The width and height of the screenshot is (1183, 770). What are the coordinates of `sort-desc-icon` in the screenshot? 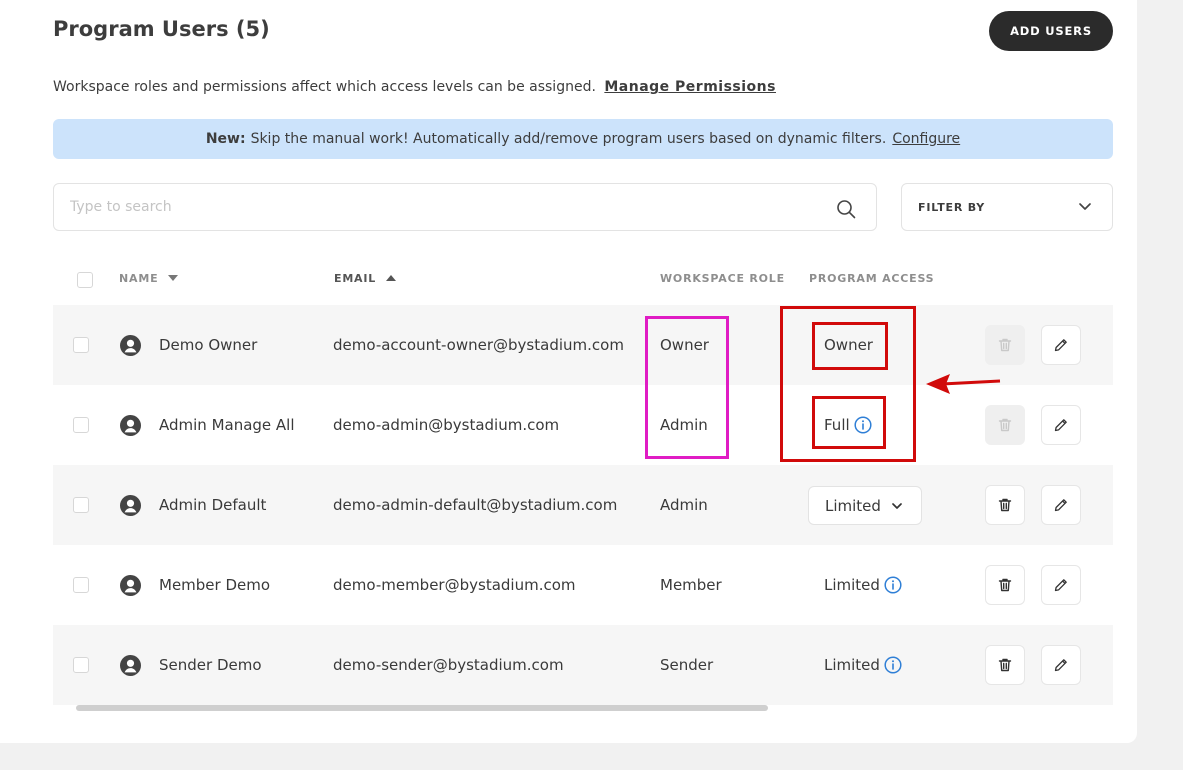 It's located at (173, 278).